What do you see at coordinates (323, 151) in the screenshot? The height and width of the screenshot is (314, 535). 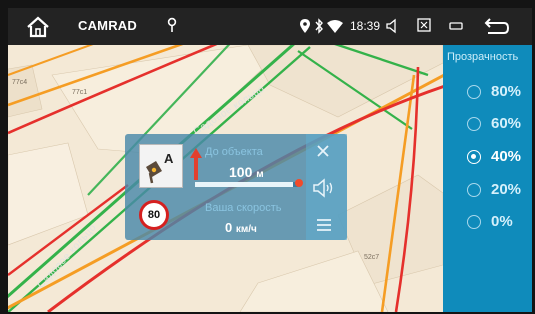 I see `close-icon` at bounding box center [323, 151].